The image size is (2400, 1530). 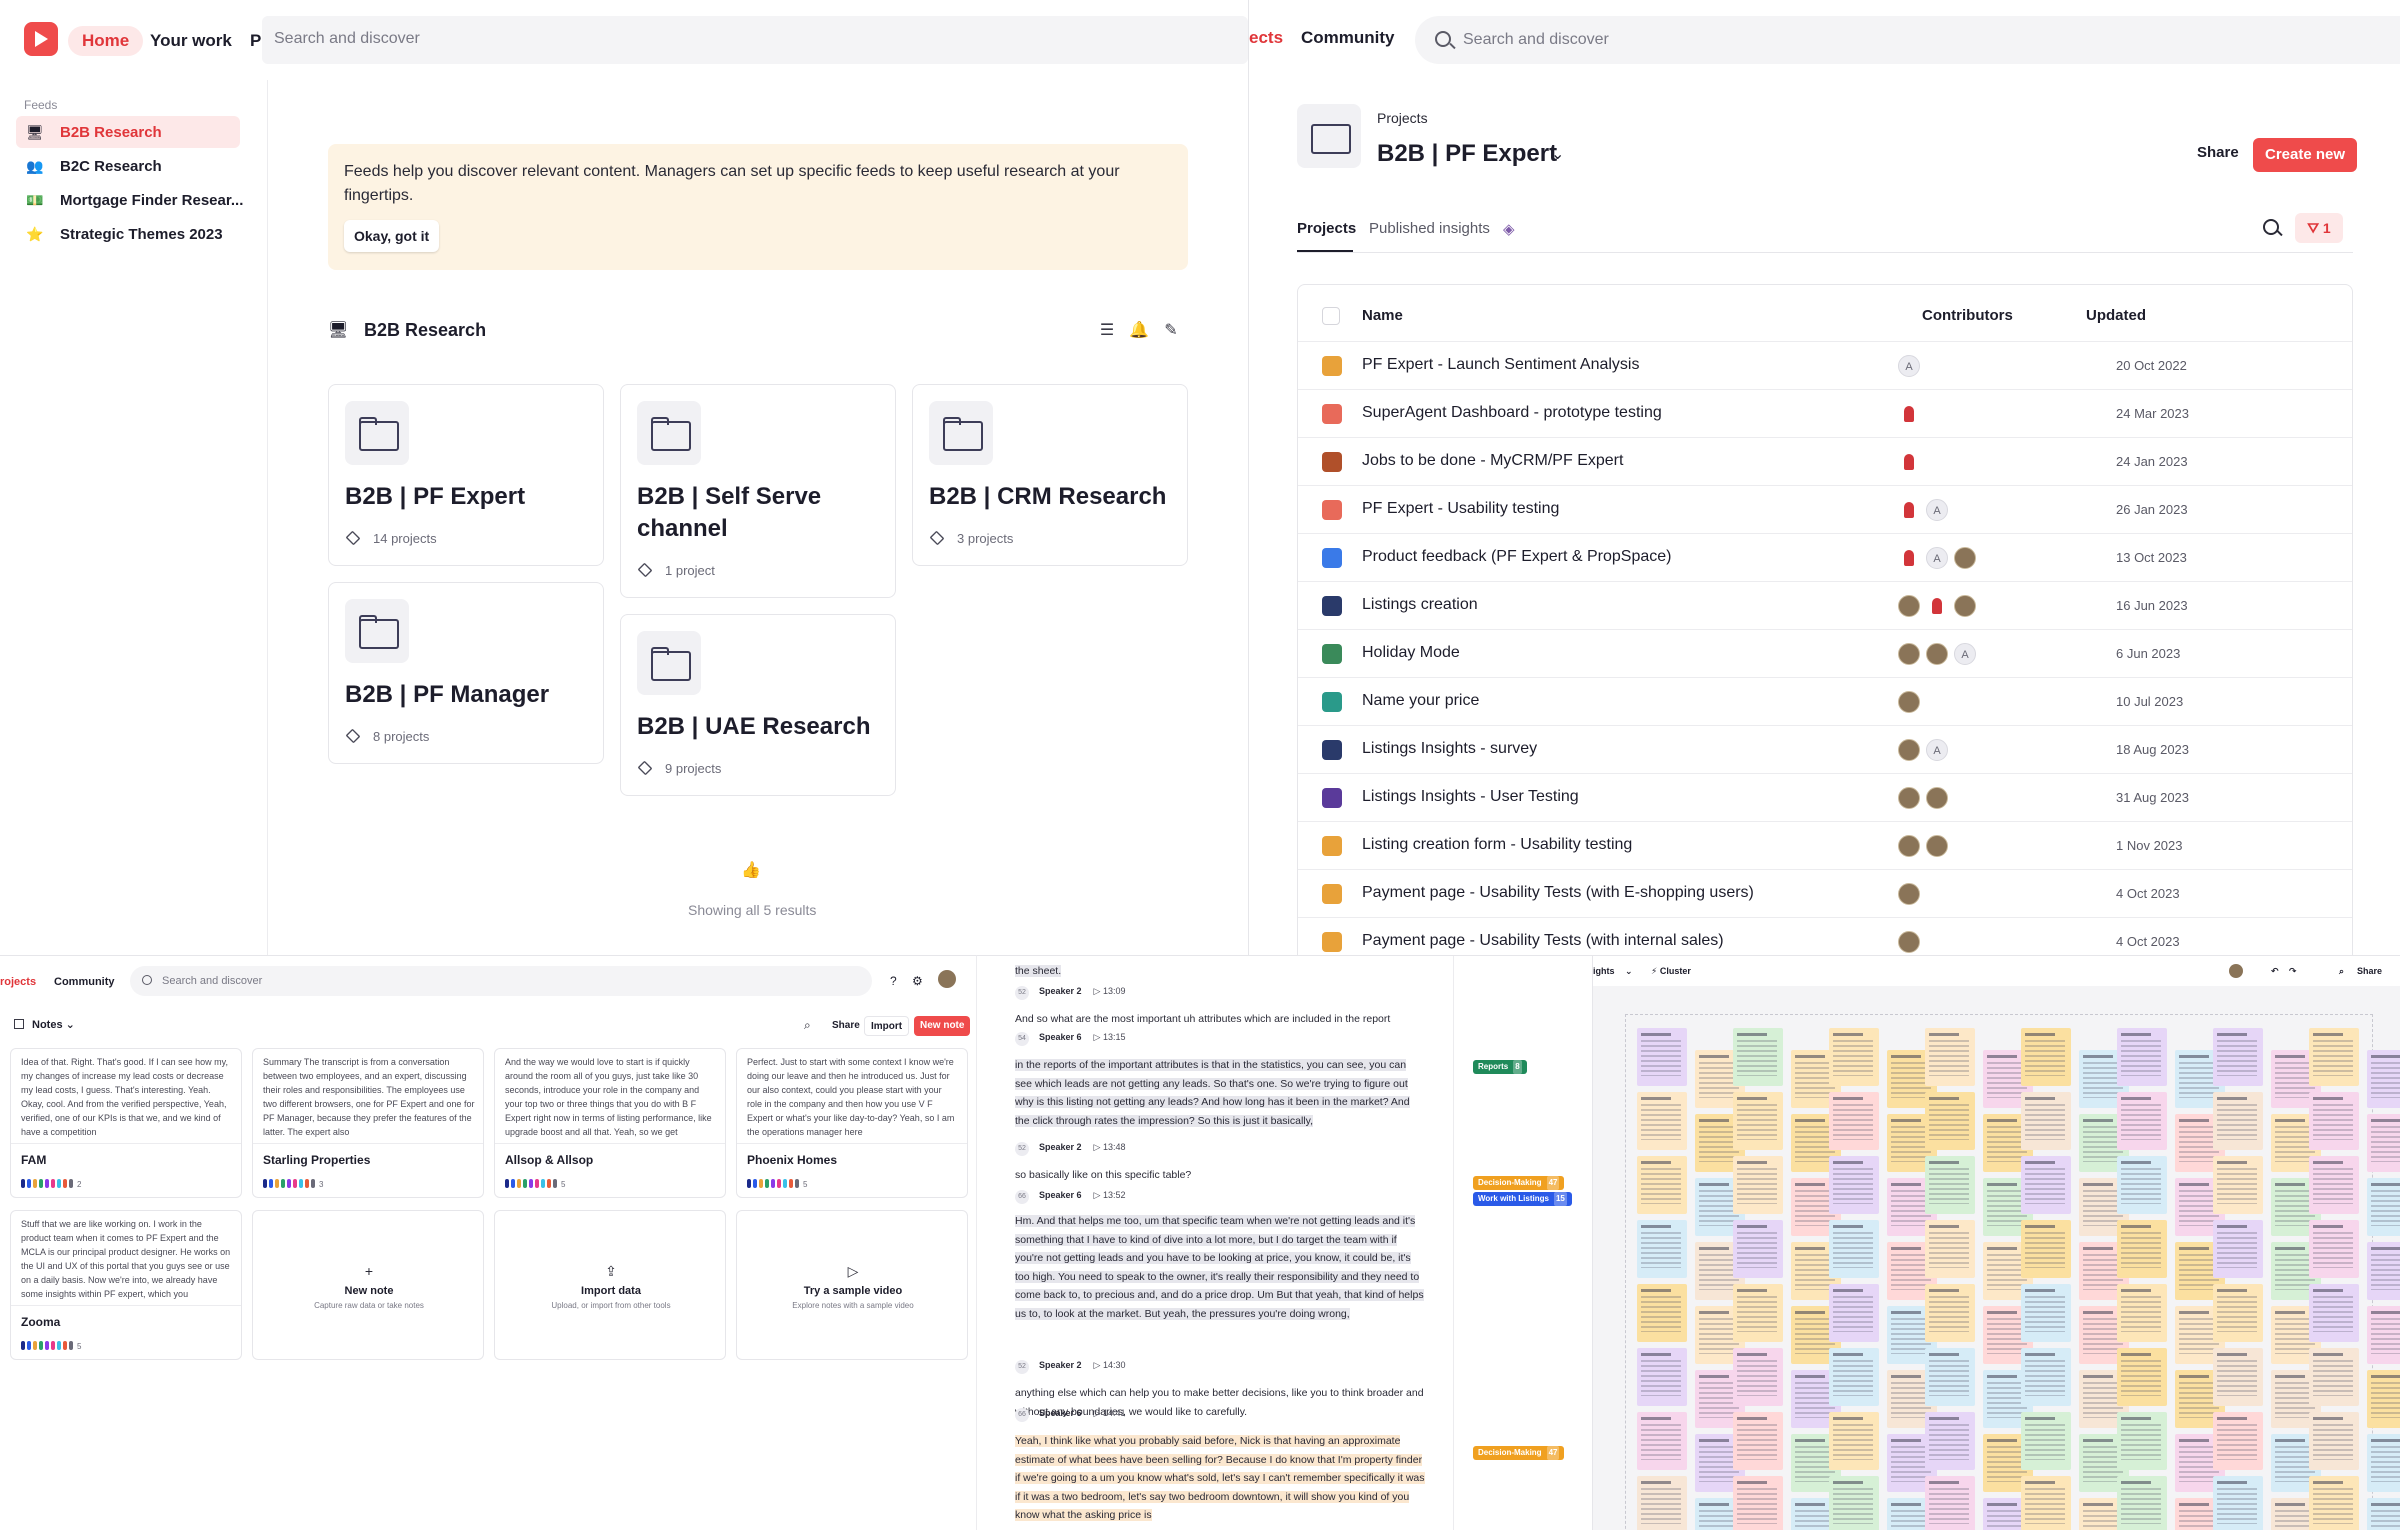 What do you see at coordinates (942, 1026) in the screenshot?
I see `new-note-button: New note` at bounding box center [942, 1026].